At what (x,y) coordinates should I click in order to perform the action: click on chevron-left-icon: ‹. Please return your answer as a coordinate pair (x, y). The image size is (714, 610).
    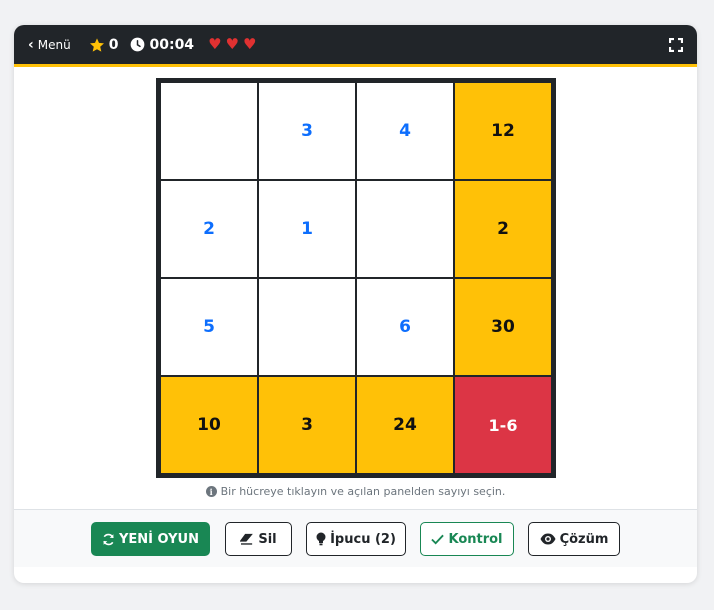
    Looking at the image, I should click on (31, 44).